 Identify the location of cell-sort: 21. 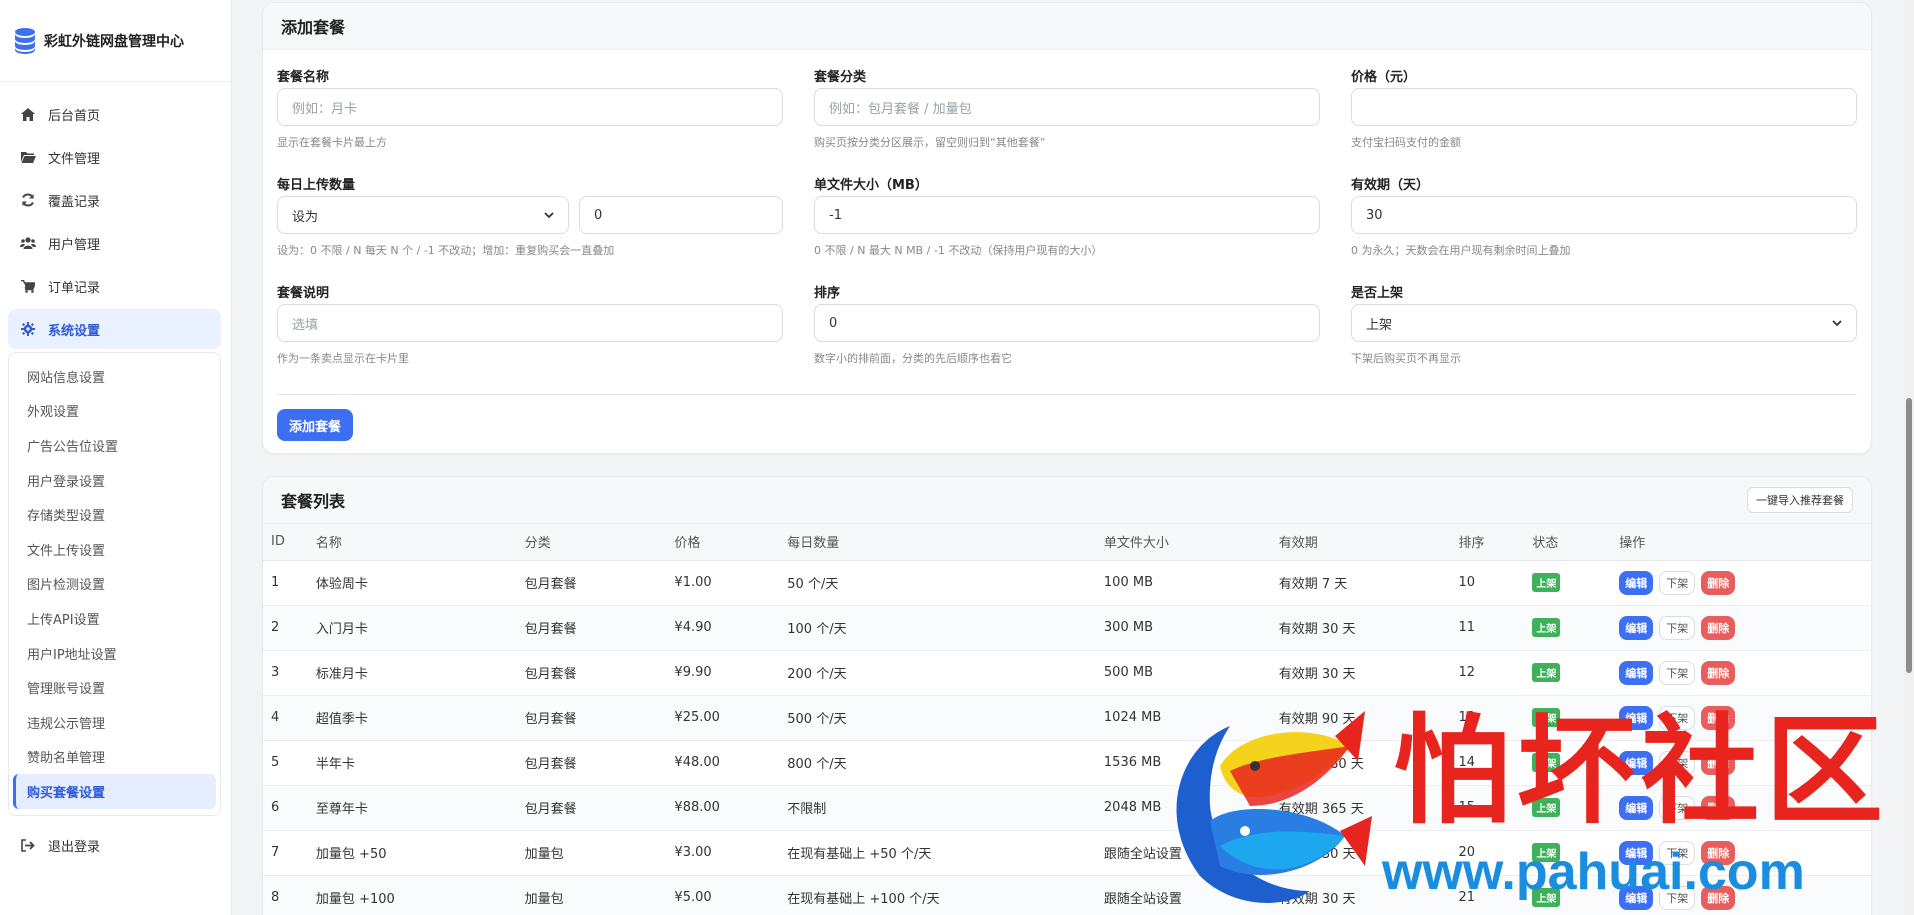
(1467, 897).